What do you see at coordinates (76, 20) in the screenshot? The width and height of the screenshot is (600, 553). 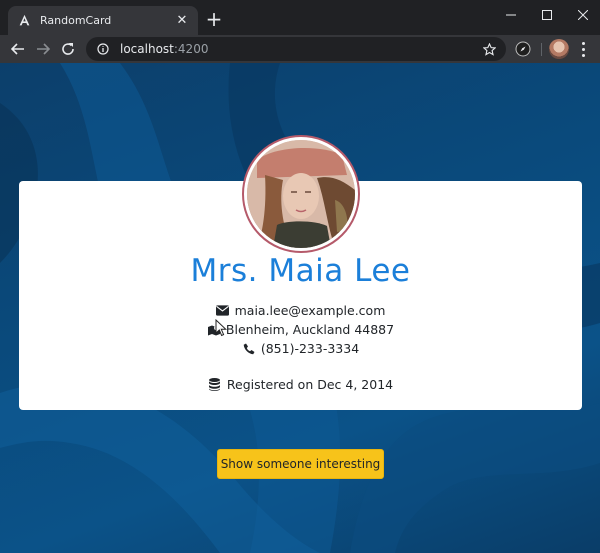 I see `tab-title: RandomCard` at bounding box center [76, 20].